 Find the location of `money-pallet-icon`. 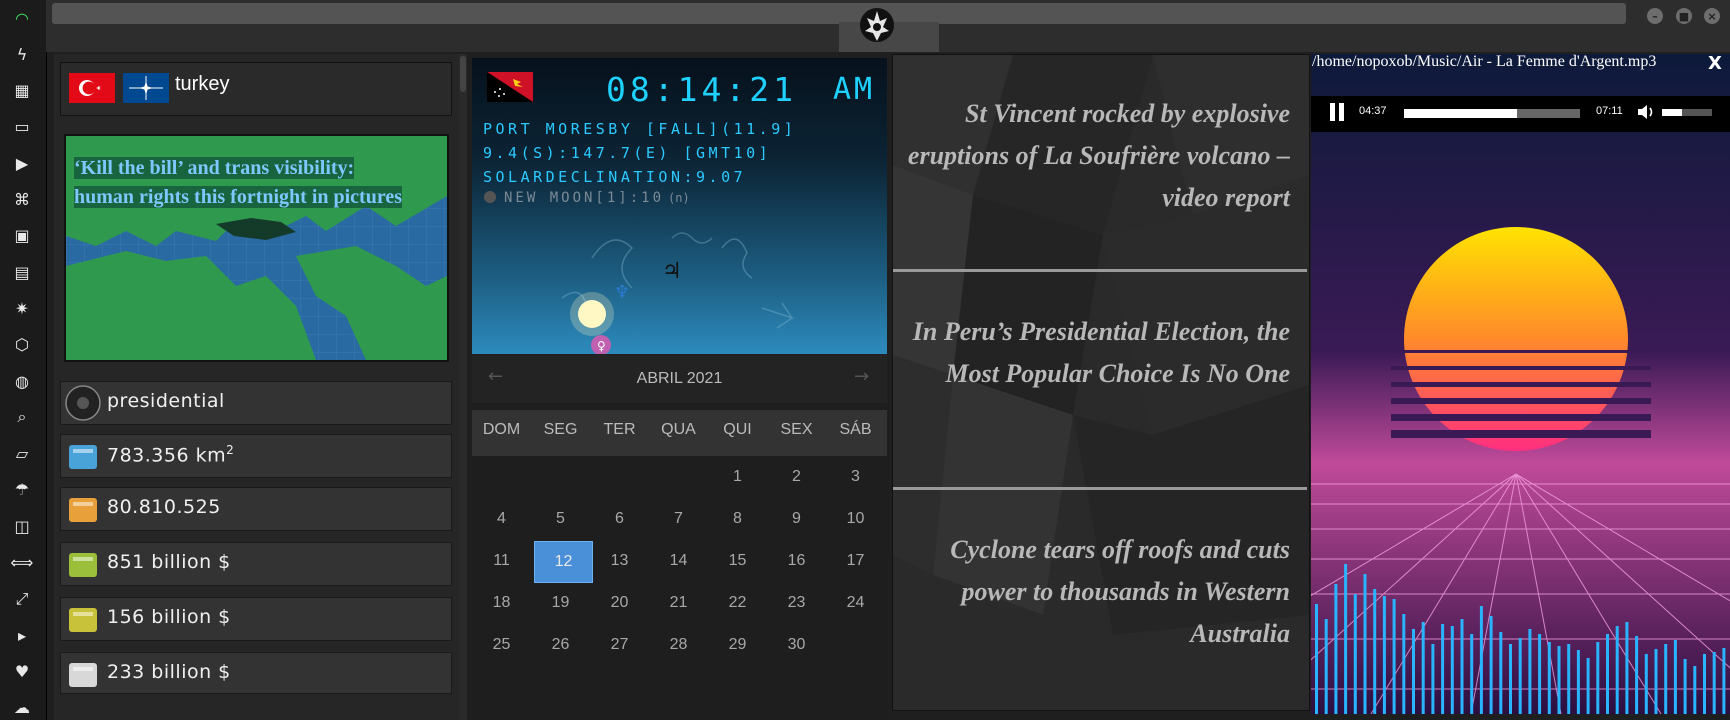

money-pallet-icon is located at coordinates (83, 564).